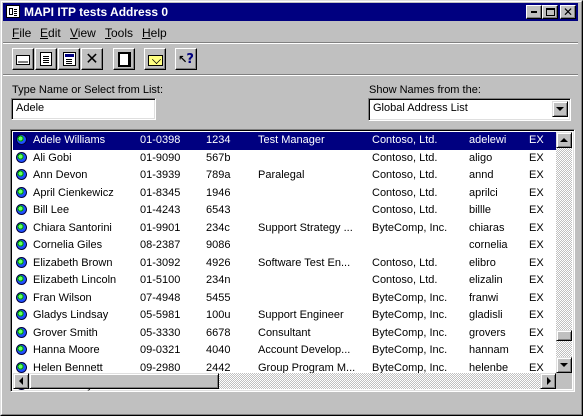 The image size is (583, 416). Describe the element at coordinates (480, 210) in the screenshot. I see `cell-alias: billle` at that location.